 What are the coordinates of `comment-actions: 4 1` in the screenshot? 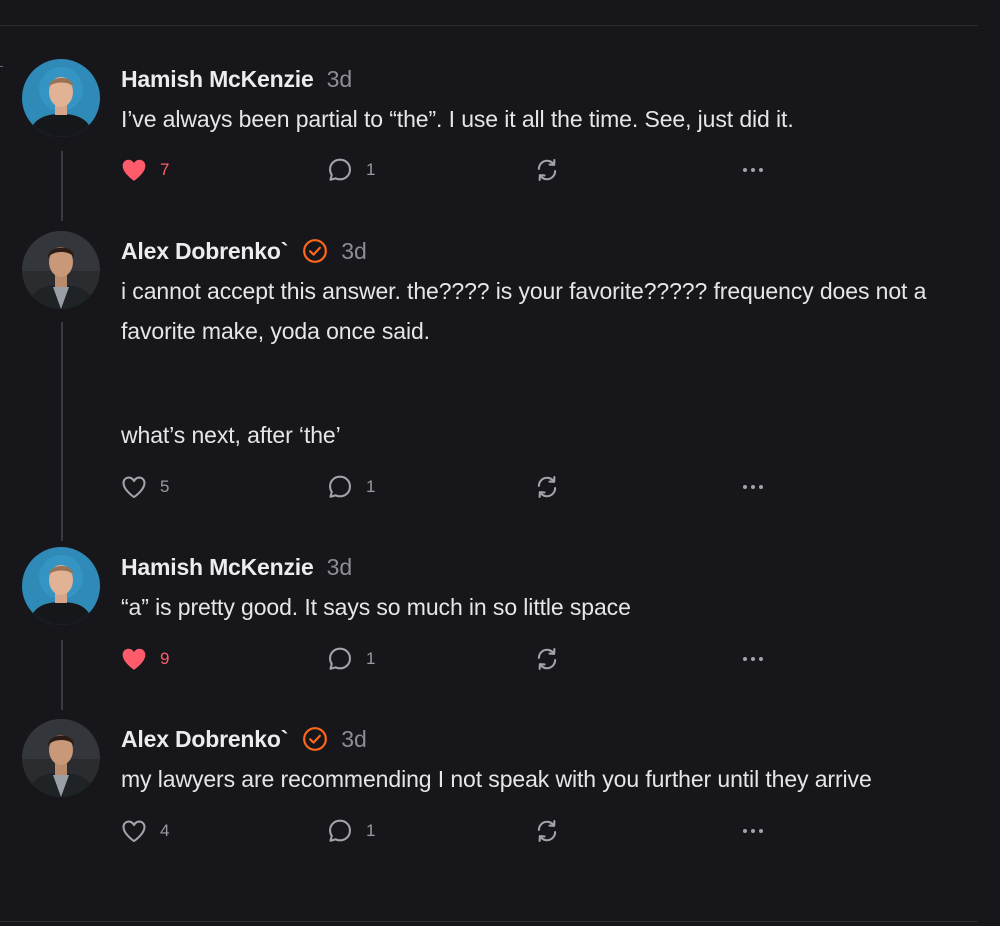 It's located at (546, 831).